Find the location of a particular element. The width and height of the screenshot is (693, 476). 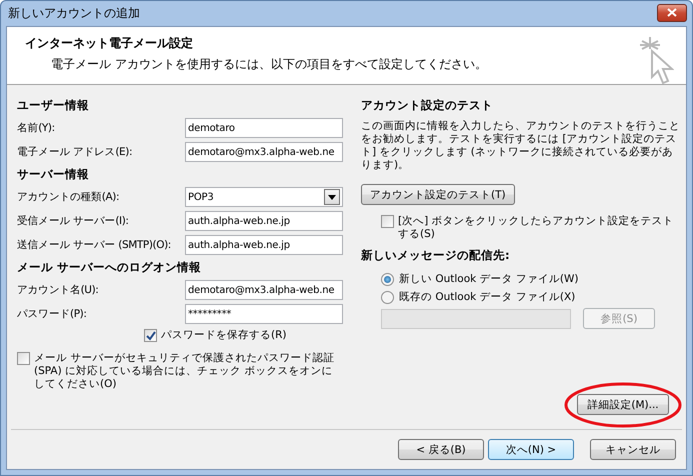

close-button is located at coordinates (672, 13).